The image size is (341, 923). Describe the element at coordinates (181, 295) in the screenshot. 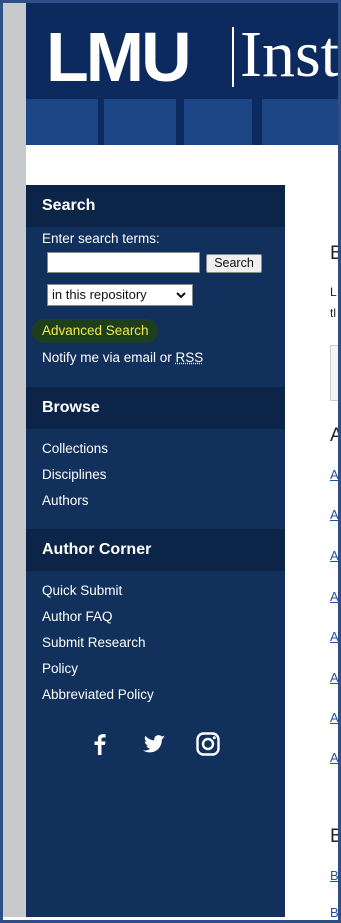

I see `chevron-down-icon` at that location.